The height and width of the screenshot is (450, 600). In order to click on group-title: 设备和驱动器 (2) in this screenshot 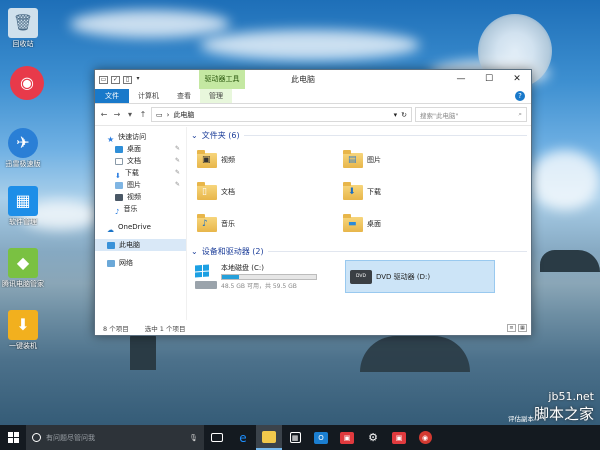, I will do `click(232, 251)`.